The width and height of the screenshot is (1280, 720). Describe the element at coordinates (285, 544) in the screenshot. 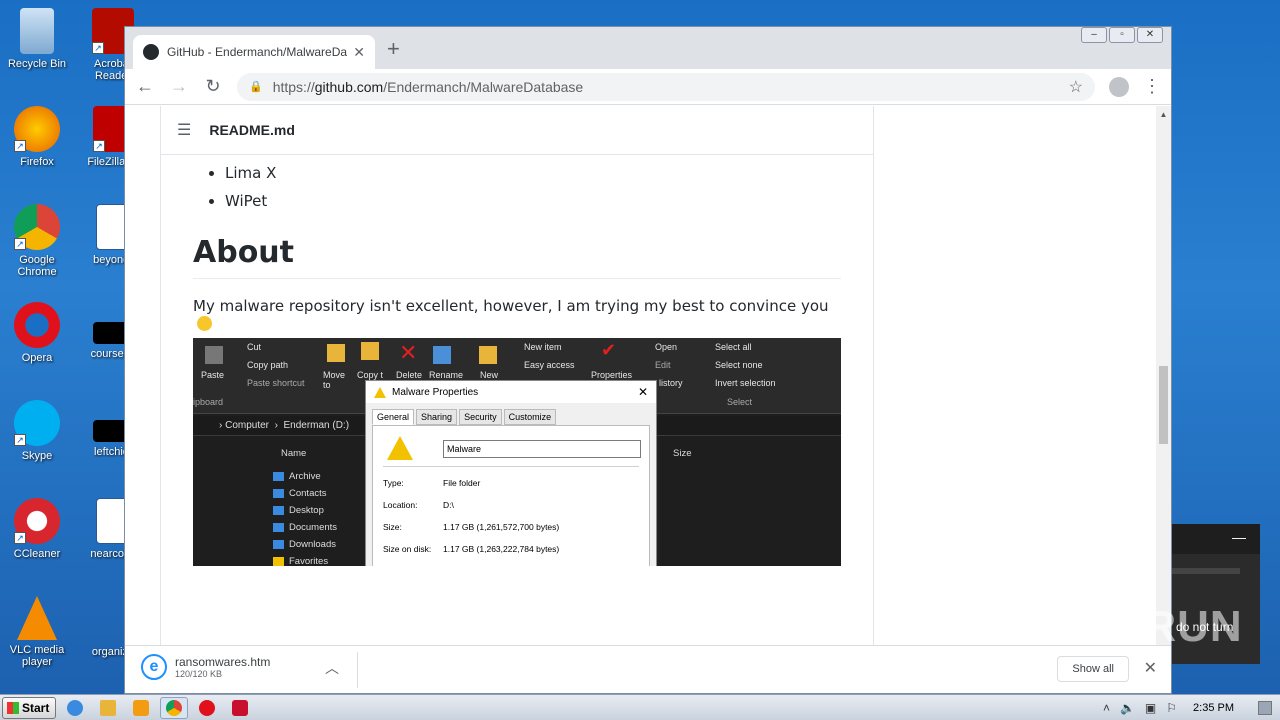

I see `list-item: Downloads` at that location.